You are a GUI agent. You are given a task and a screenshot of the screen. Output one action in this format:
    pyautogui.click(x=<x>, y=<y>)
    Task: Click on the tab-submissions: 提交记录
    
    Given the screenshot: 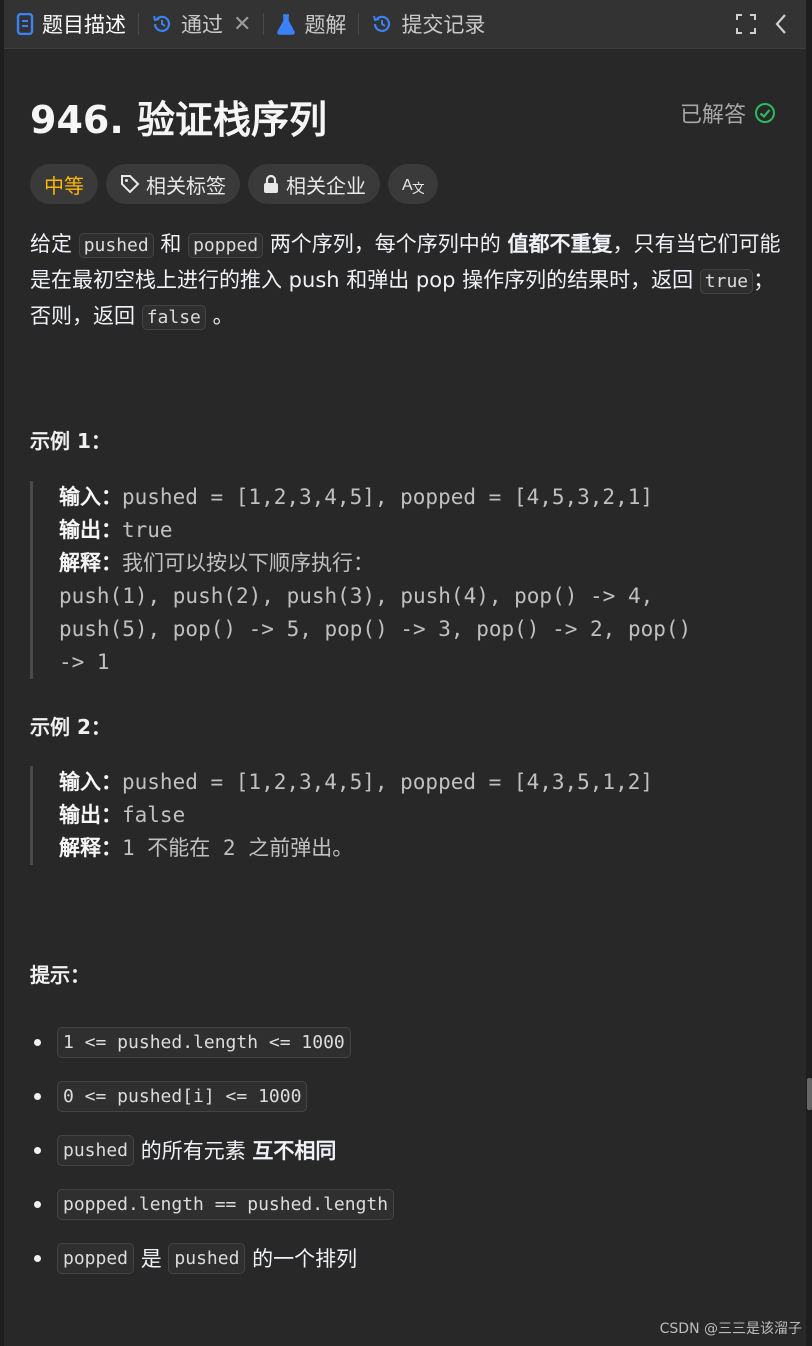 What is the action you would take?
    pyautogui.click(x=428, y=24)
    